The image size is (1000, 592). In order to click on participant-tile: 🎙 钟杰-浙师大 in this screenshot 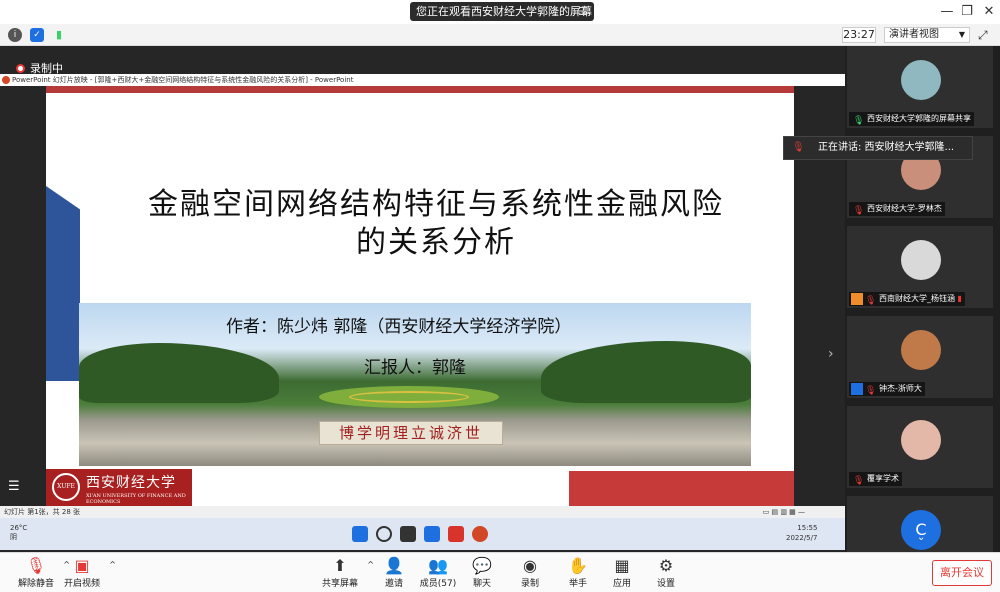, I will do `click(920, 357)`.